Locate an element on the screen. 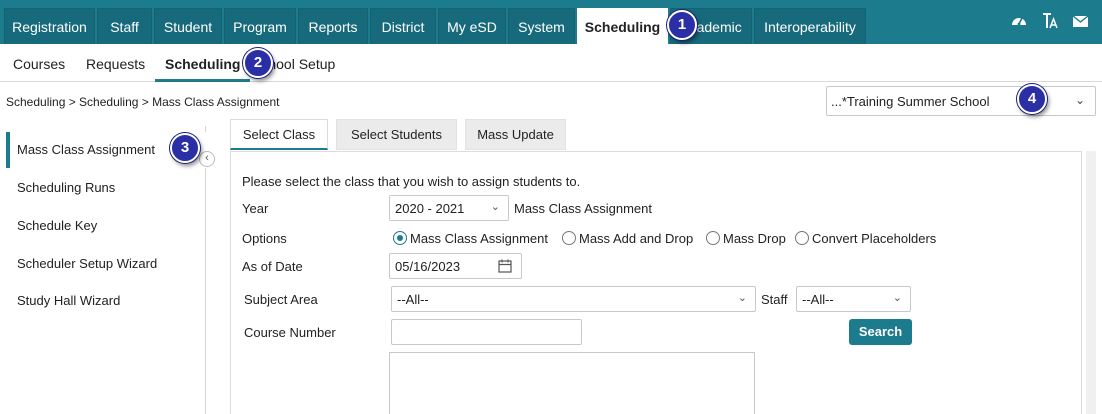 The image size is (1102, 414). school-selector: ...*Training Summer School ⌄ is located at coordinates (961, 101).